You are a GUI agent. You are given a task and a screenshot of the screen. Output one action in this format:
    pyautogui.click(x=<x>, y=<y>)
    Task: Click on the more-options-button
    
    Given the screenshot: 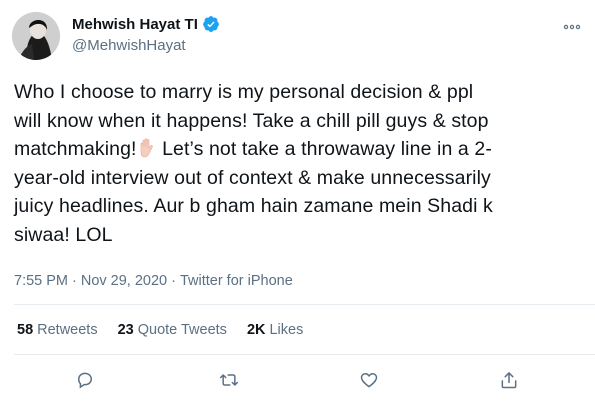 What is the action you would take?
    pyautogui.click(x=572, y=27)
    